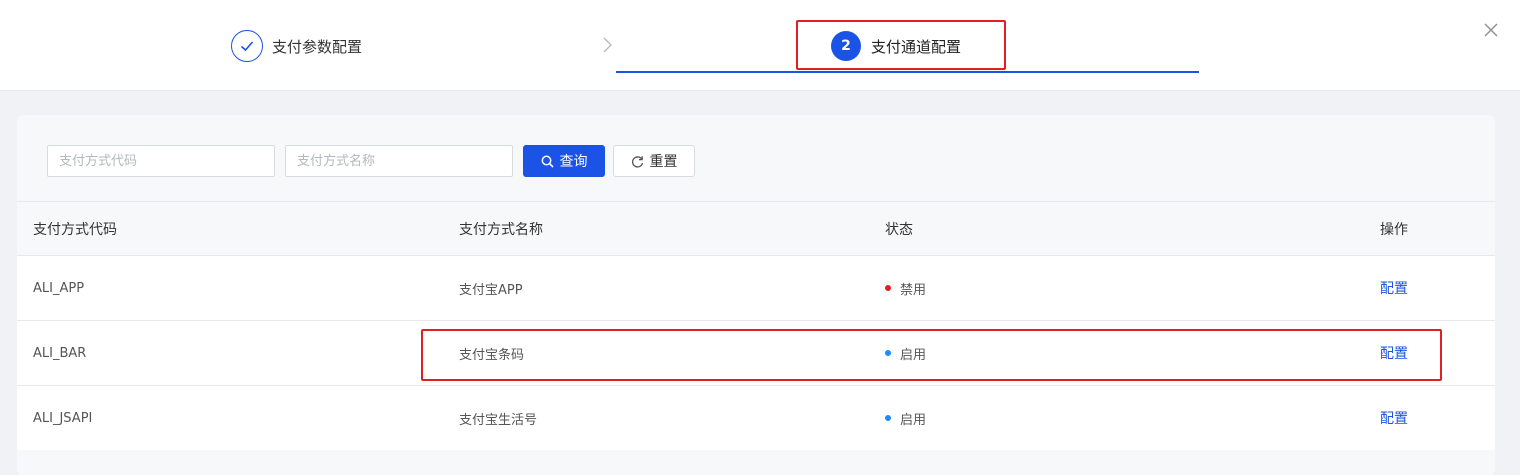 The width and height of the screenshot is (1520, 475). I want to click on step-highlight-box, so click(901, 45).